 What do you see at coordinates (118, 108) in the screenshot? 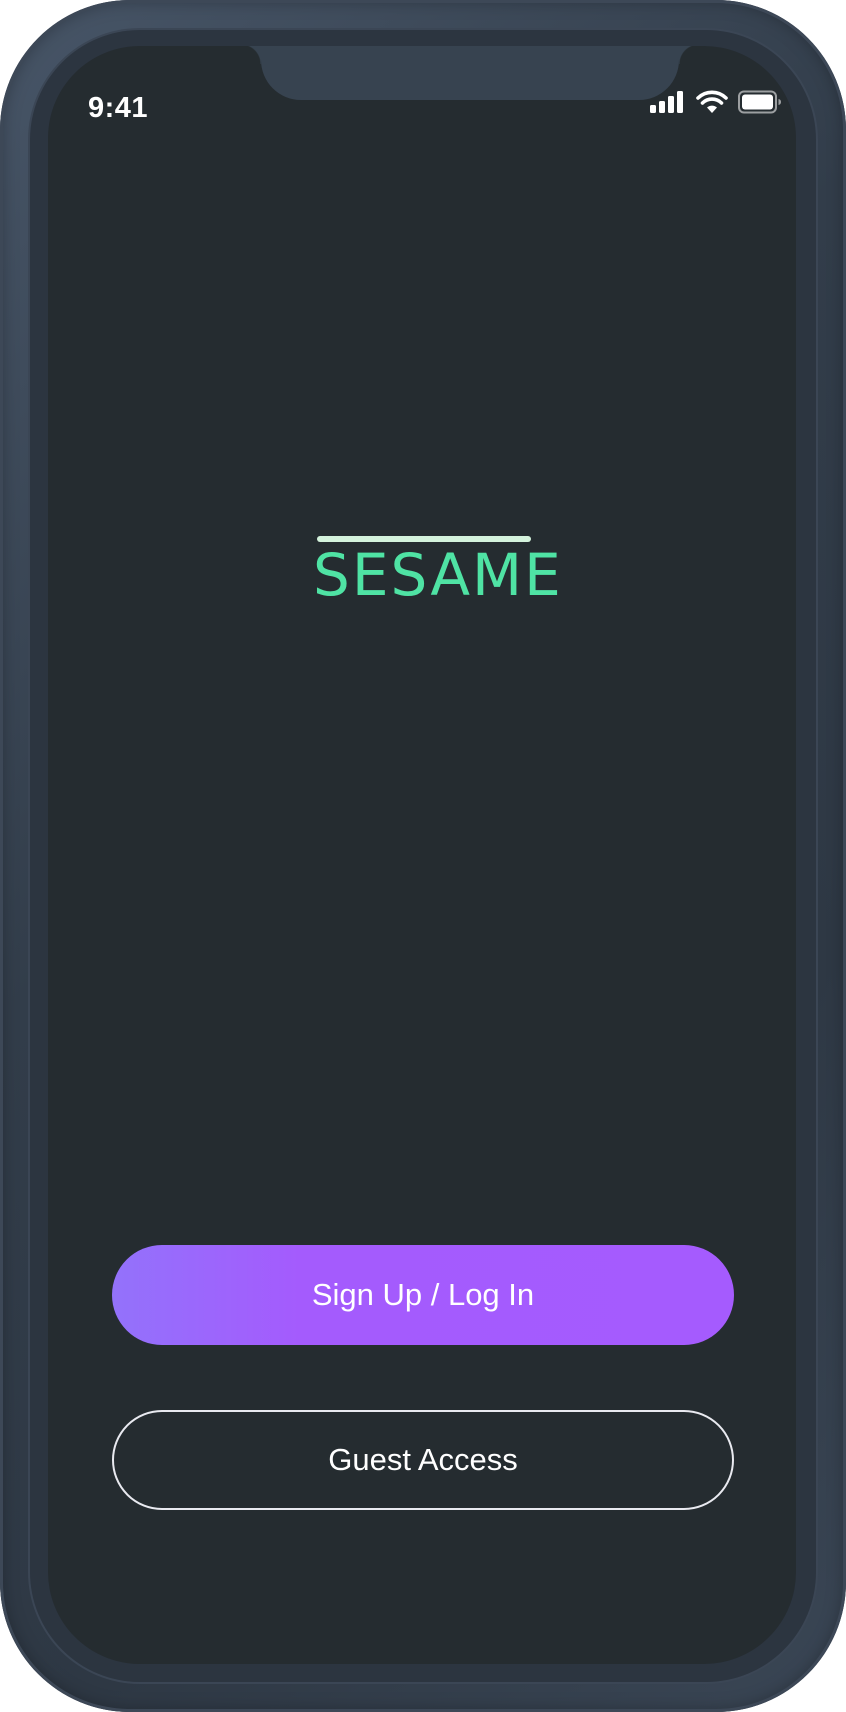
I see `status-time: 9:41` at bounding box center [118, 108].